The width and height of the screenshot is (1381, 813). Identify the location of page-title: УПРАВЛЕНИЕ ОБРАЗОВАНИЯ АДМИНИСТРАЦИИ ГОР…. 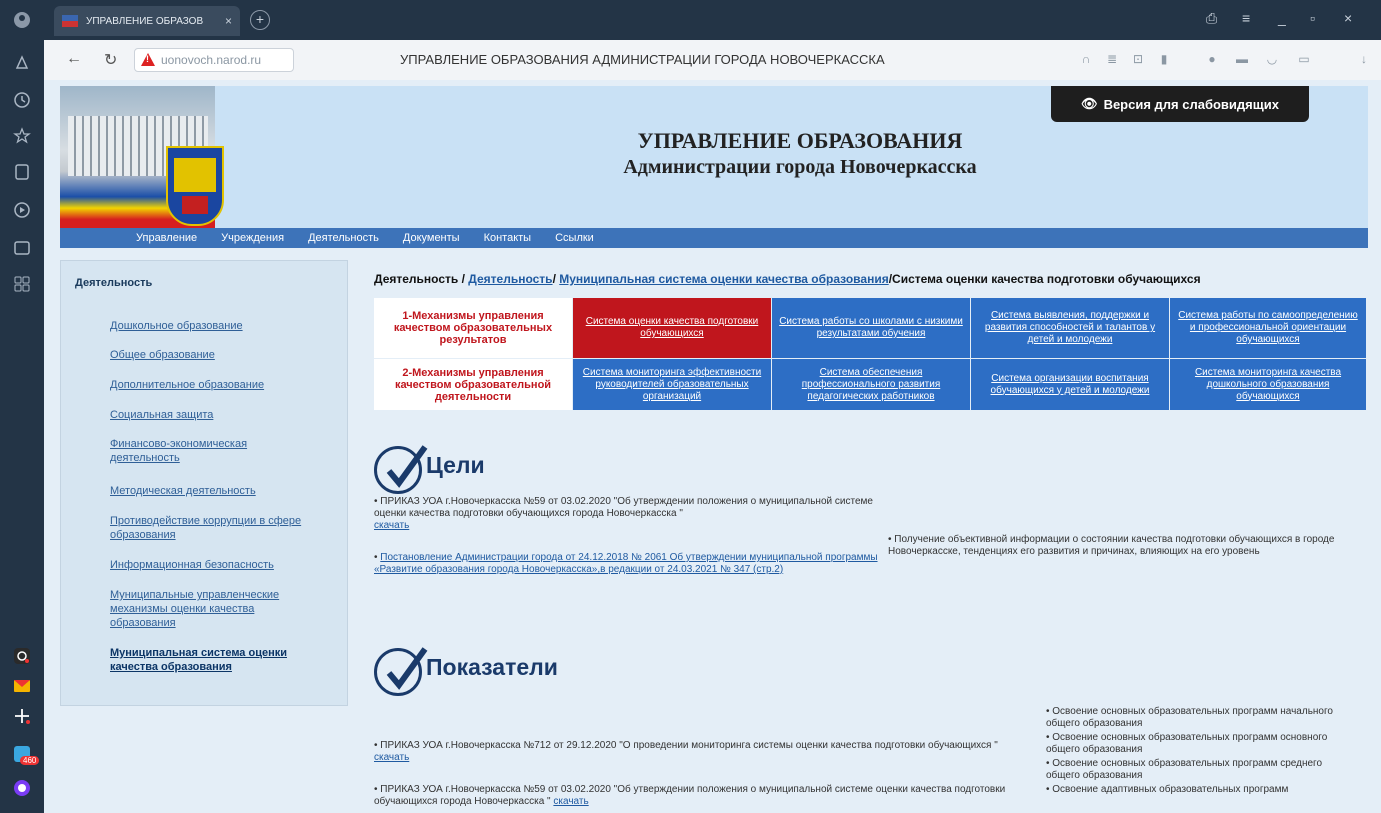
(642, 59).